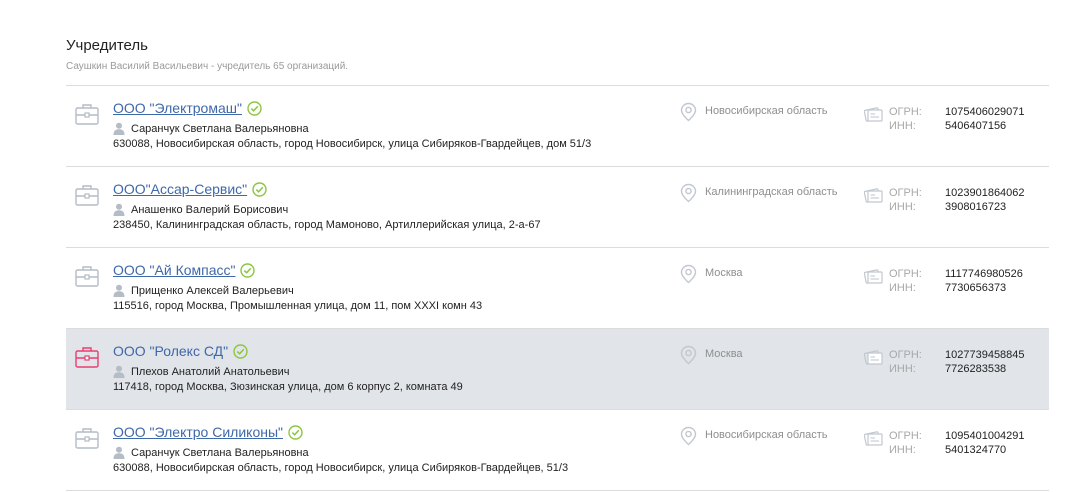 The height and width of the screenshot is (492, 1065). I want to click on ogrn-value: 1023901864062, so click(985, 193).